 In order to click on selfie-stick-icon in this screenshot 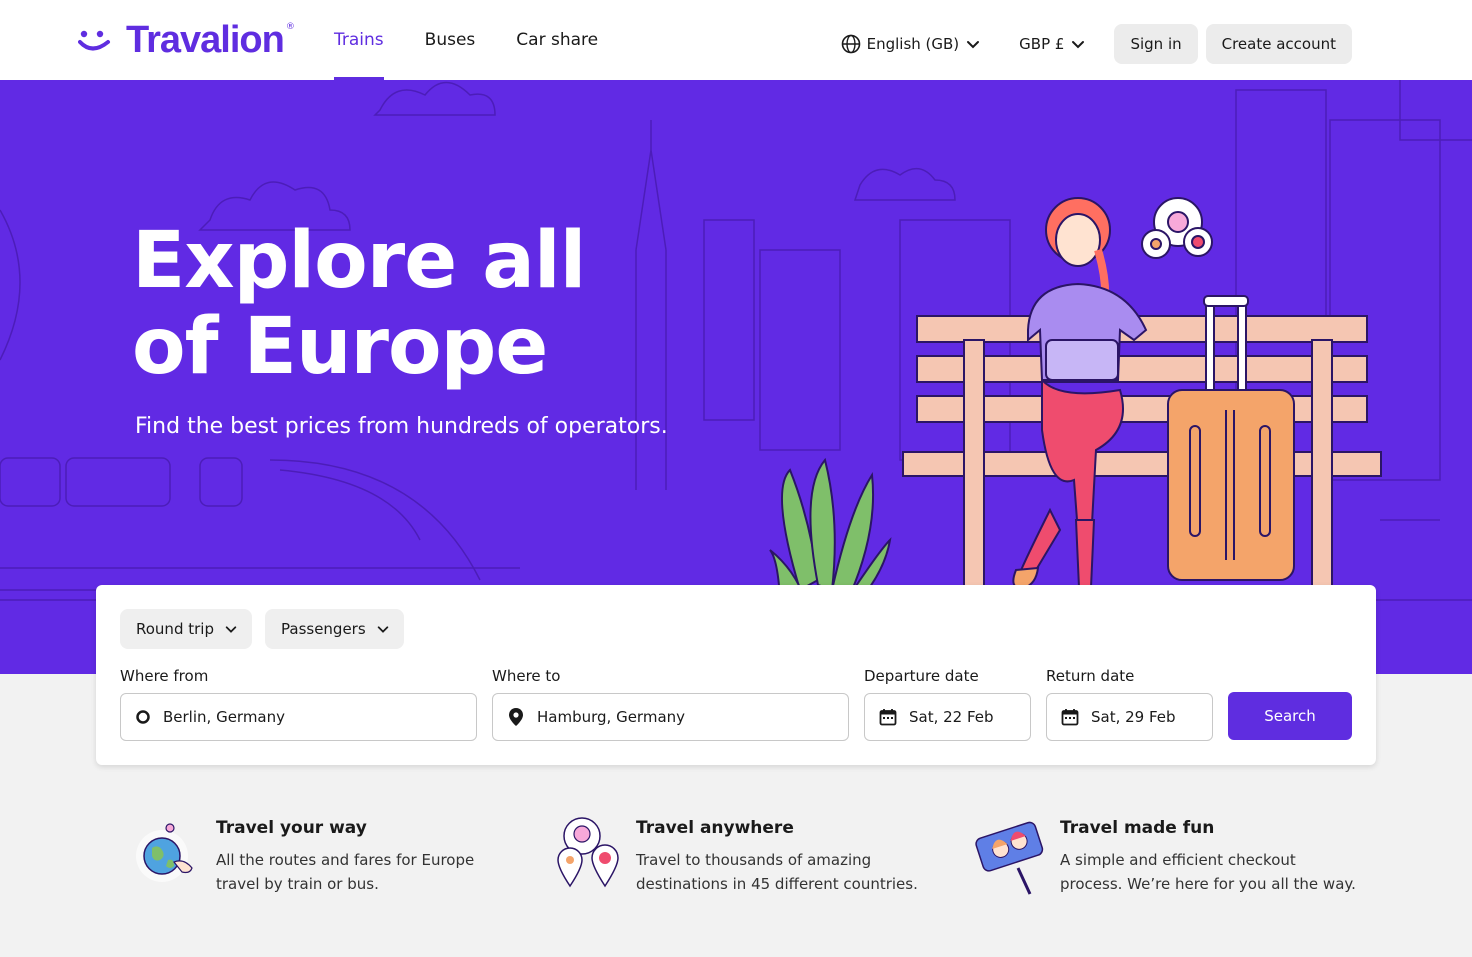, I will do `click(1009, 858)`.